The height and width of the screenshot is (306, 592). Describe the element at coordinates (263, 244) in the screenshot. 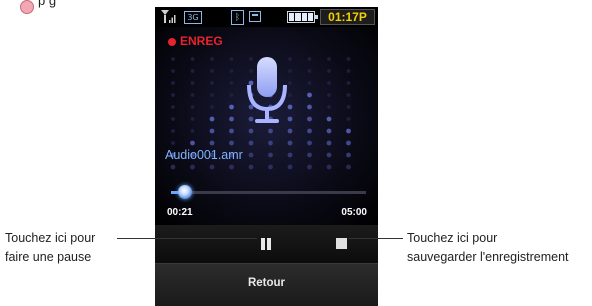

I see `pause-icon` at that location.